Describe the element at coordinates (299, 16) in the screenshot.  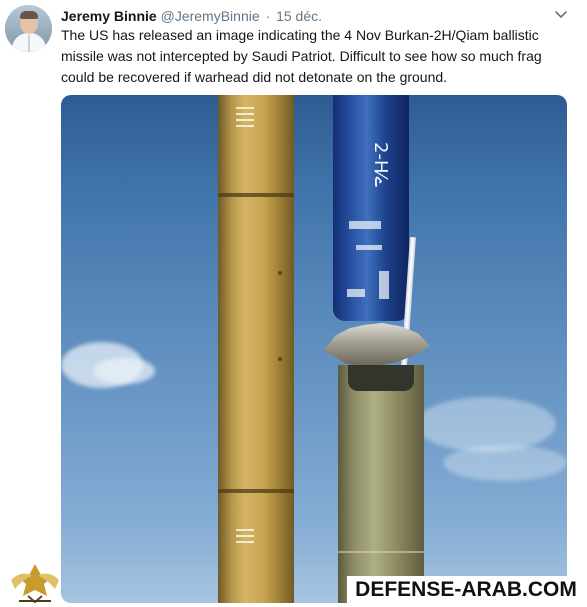
I see `tweet-date: 15 déc.` at that location.